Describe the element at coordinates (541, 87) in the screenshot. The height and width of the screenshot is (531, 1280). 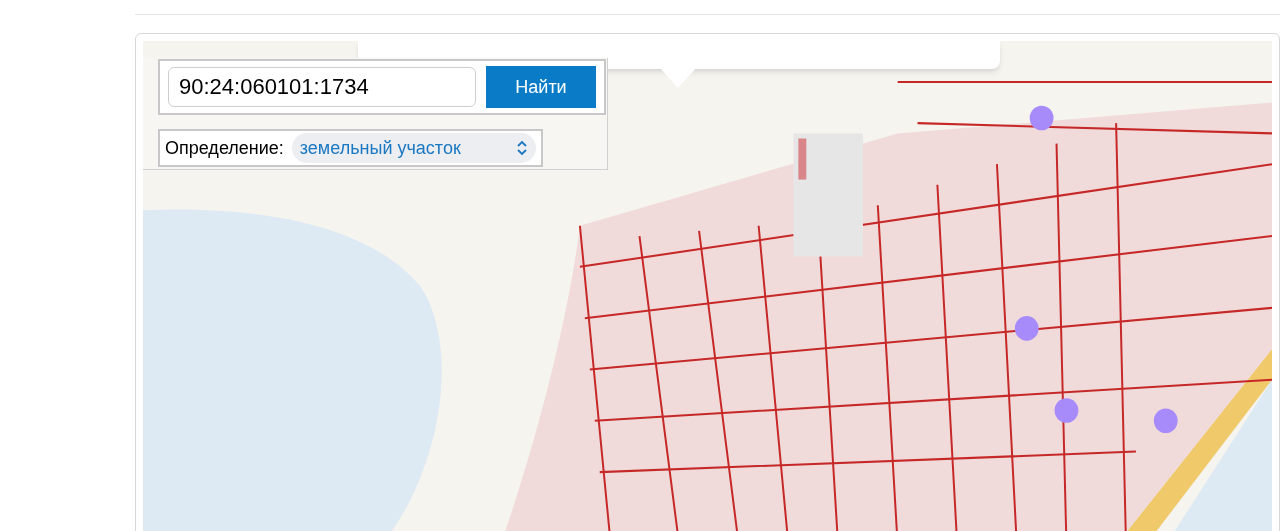
I see `find-button: Найти` at that location.